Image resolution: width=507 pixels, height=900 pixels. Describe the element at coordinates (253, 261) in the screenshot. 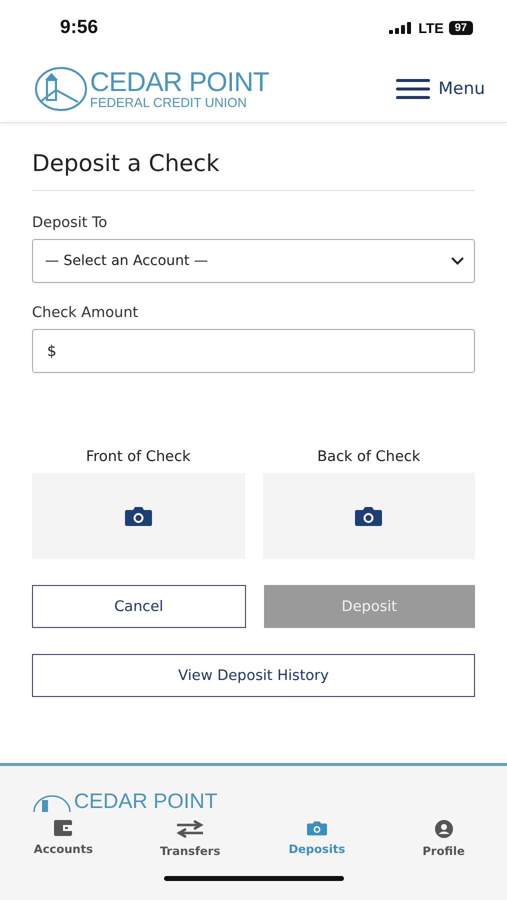

I see `account-select: — Select an Account —` at that location.